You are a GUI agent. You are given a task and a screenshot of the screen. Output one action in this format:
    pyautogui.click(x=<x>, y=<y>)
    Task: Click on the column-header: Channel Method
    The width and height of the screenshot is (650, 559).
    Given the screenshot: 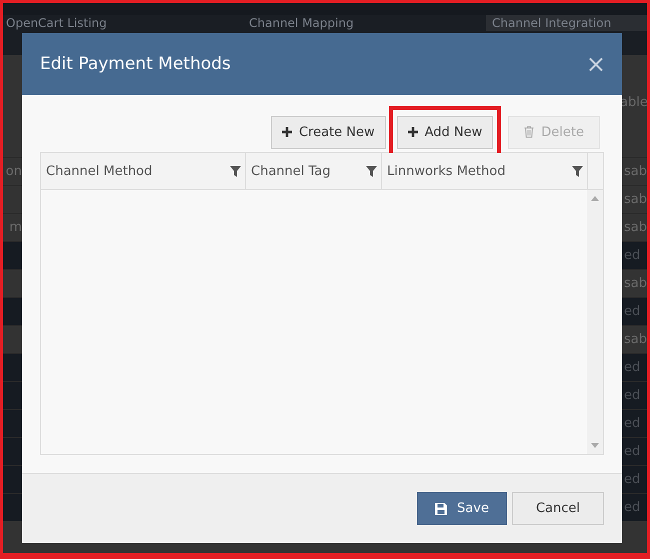 What is the action you would take?
    pyautogui.click(x=143, y=171)
    